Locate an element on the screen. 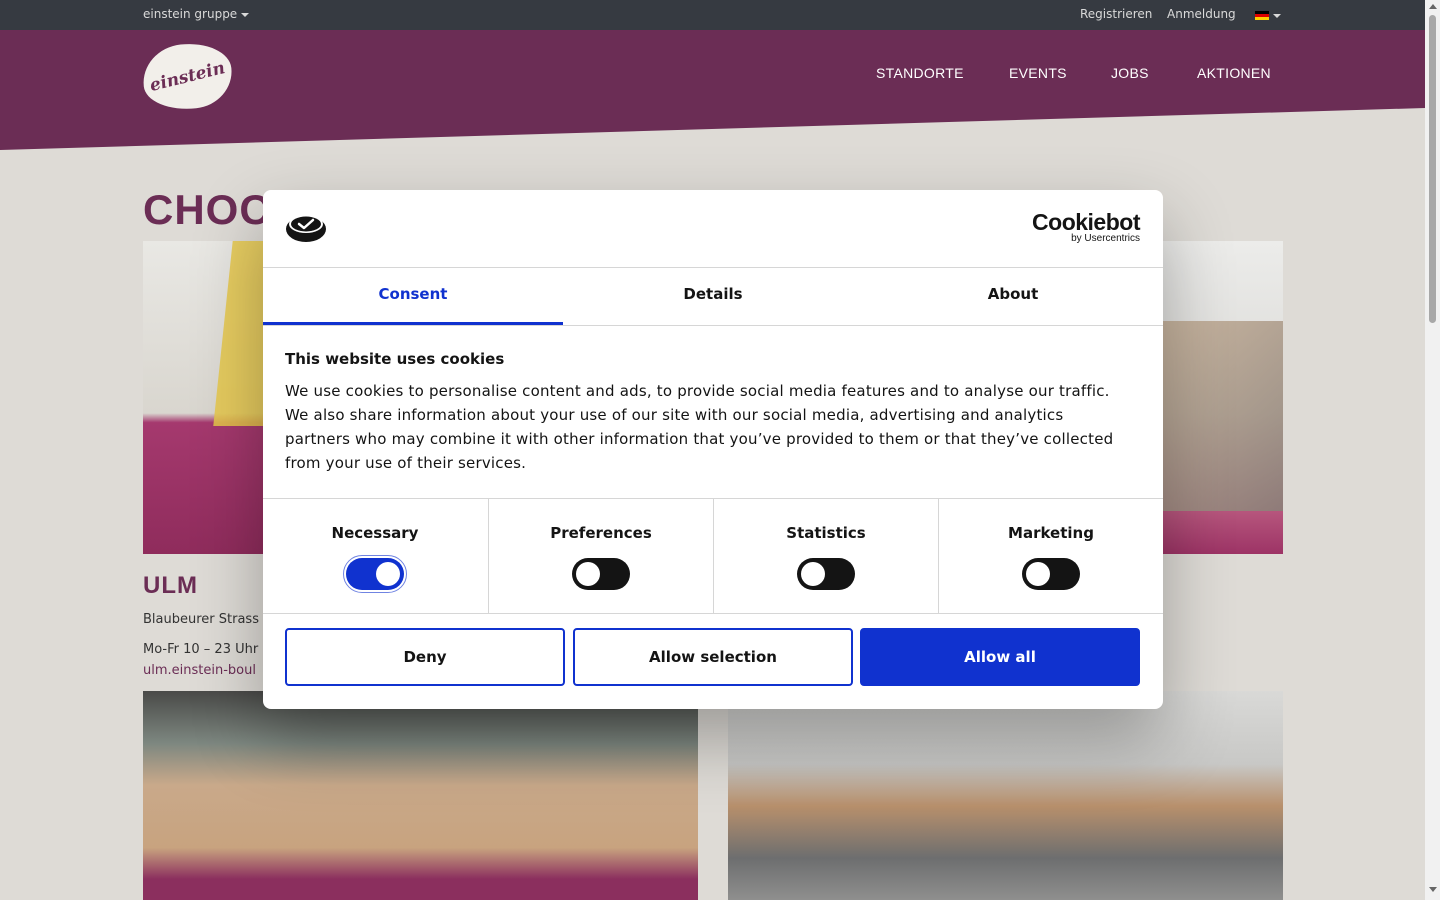 This screenshot has width=1440, height=900. allow-selection-button: Allow selection is located at coordinates (713, 657).